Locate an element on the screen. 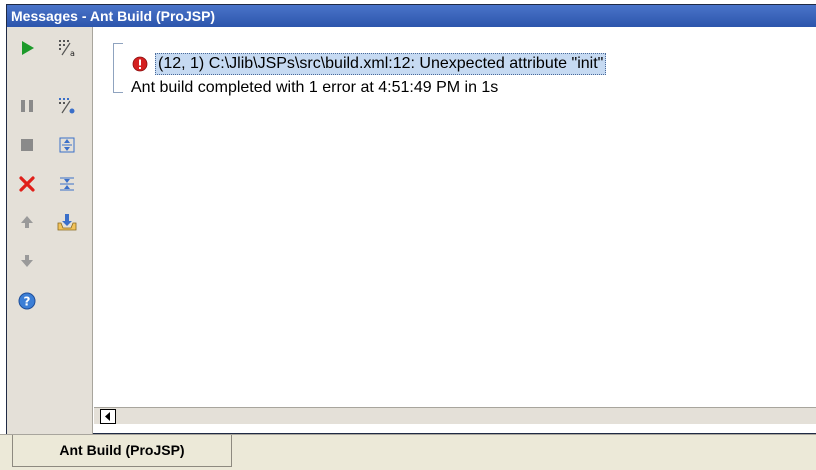  close-icon is located at coordinates (27, 184).